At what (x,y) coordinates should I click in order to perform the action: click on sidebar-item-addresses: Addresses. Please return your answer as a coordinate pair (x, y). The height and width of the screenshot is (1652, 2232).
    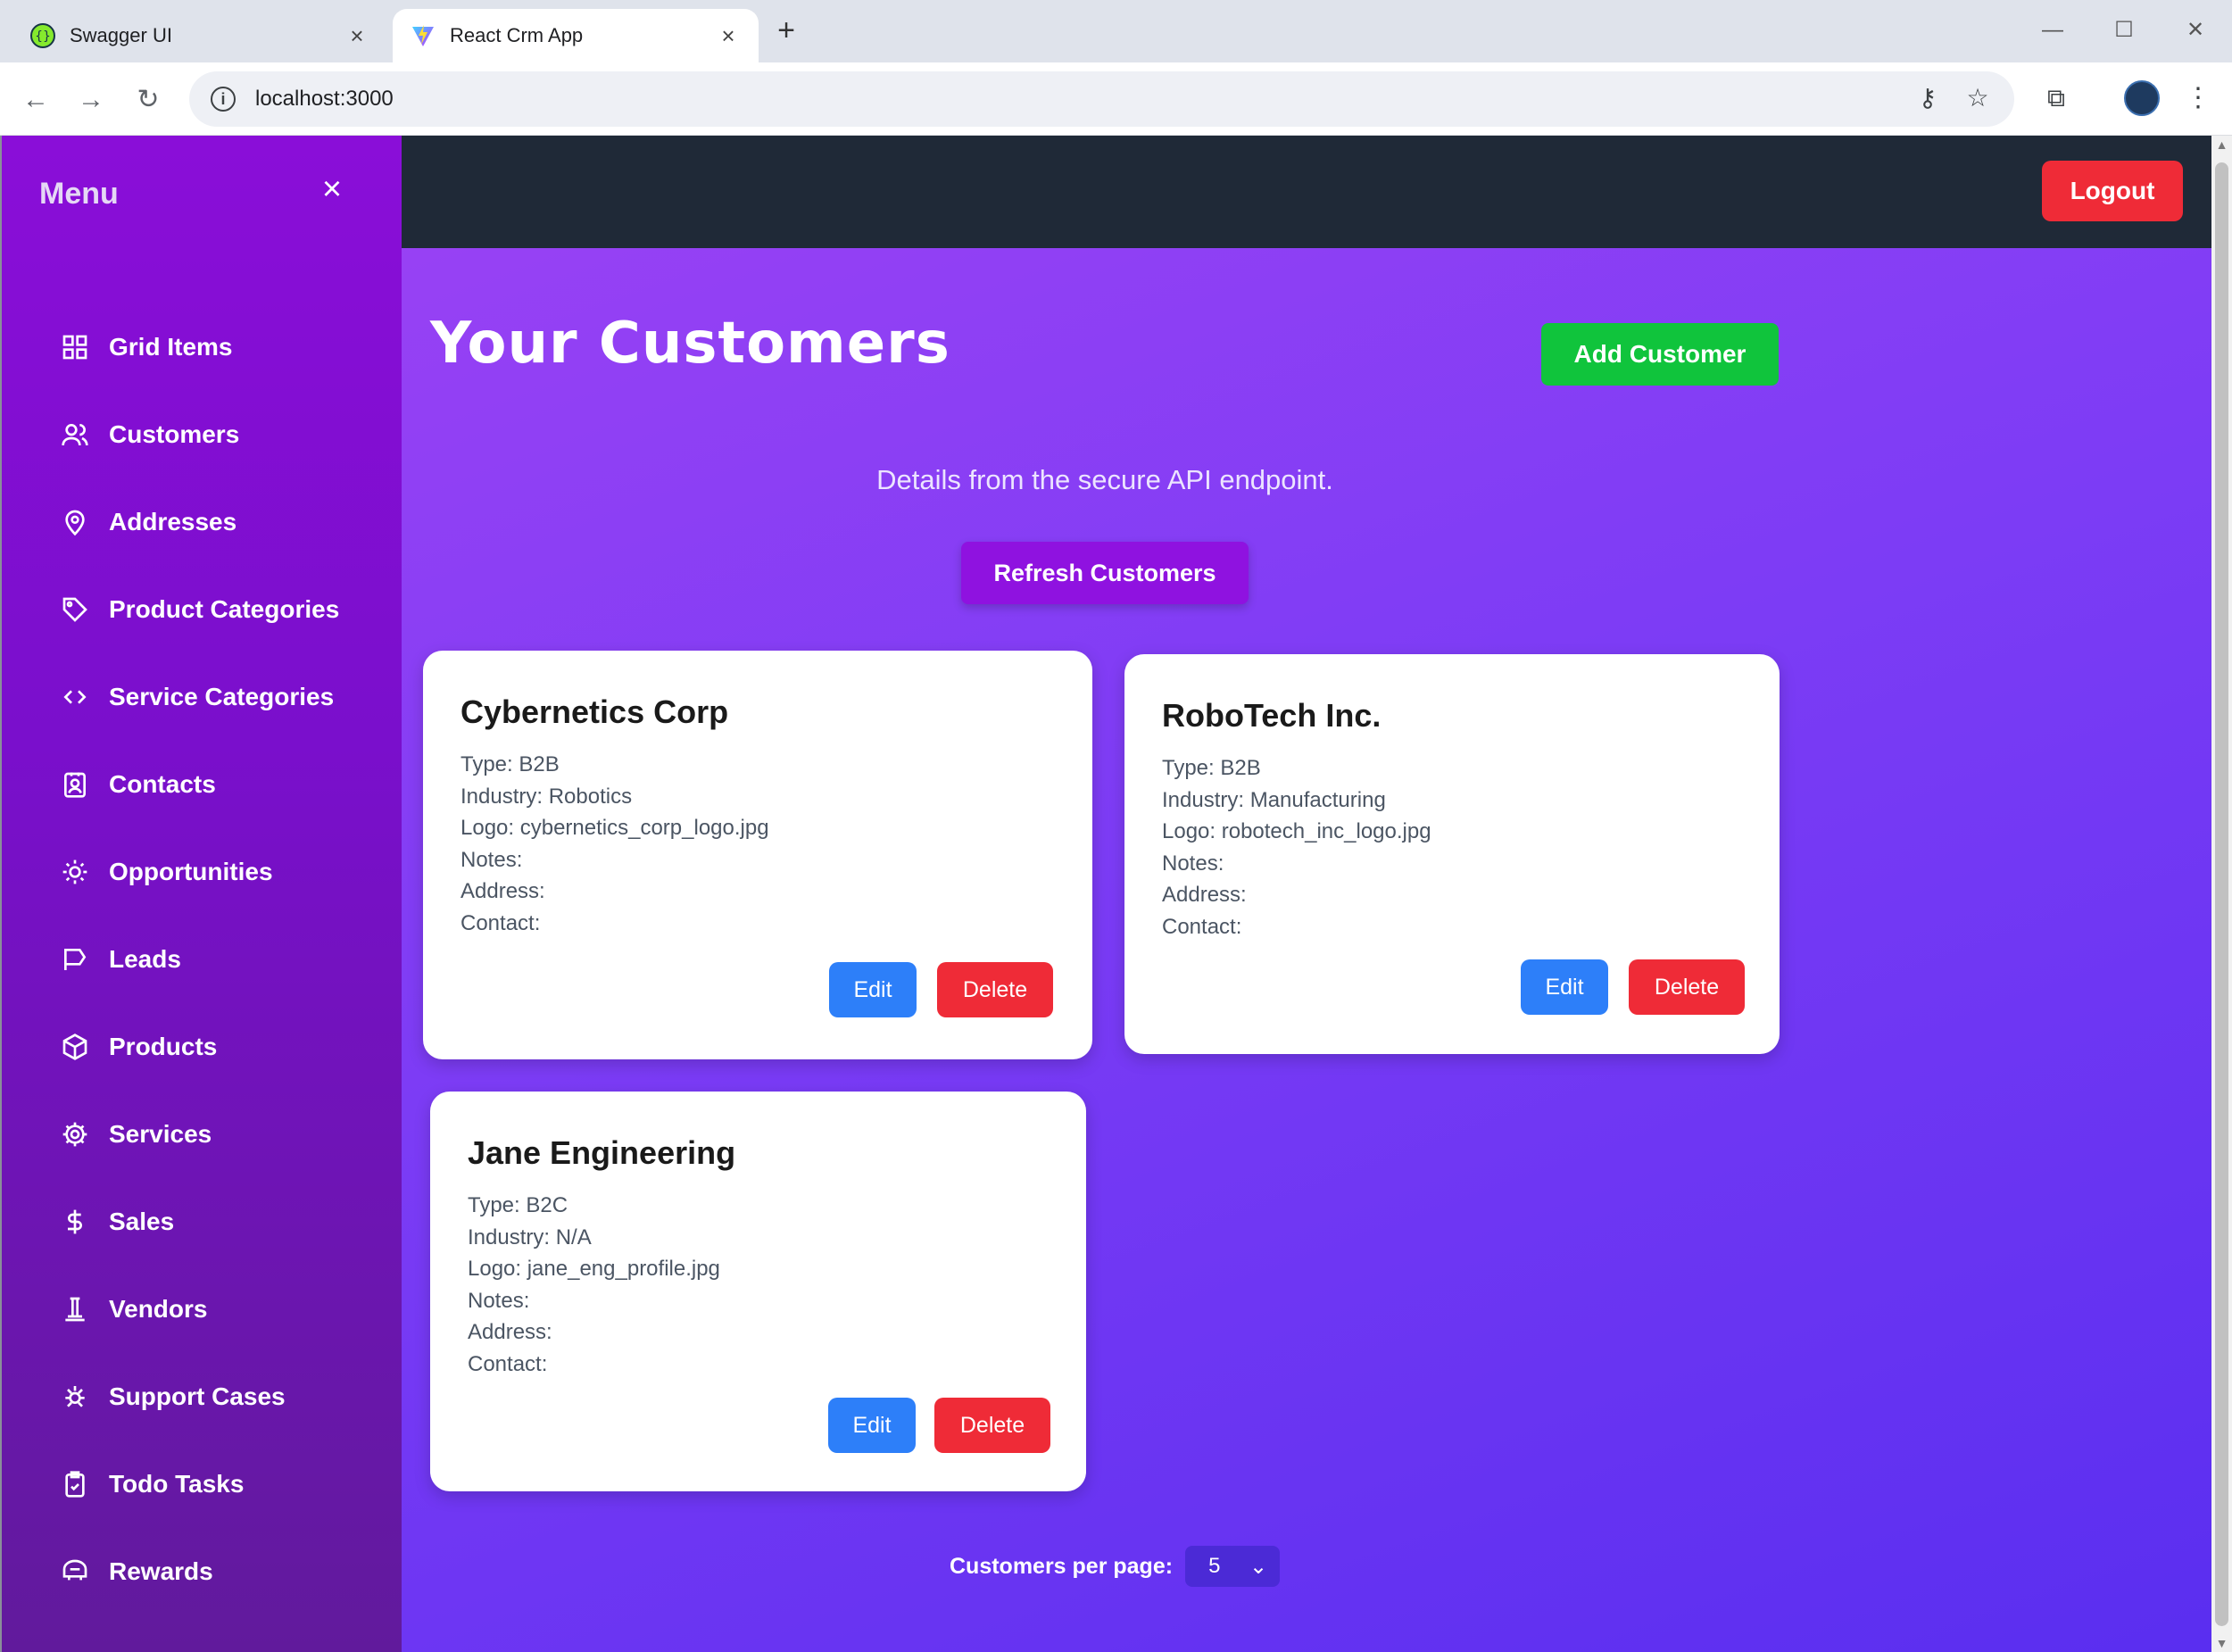
    Looking at the image, I should click on (202, 522).